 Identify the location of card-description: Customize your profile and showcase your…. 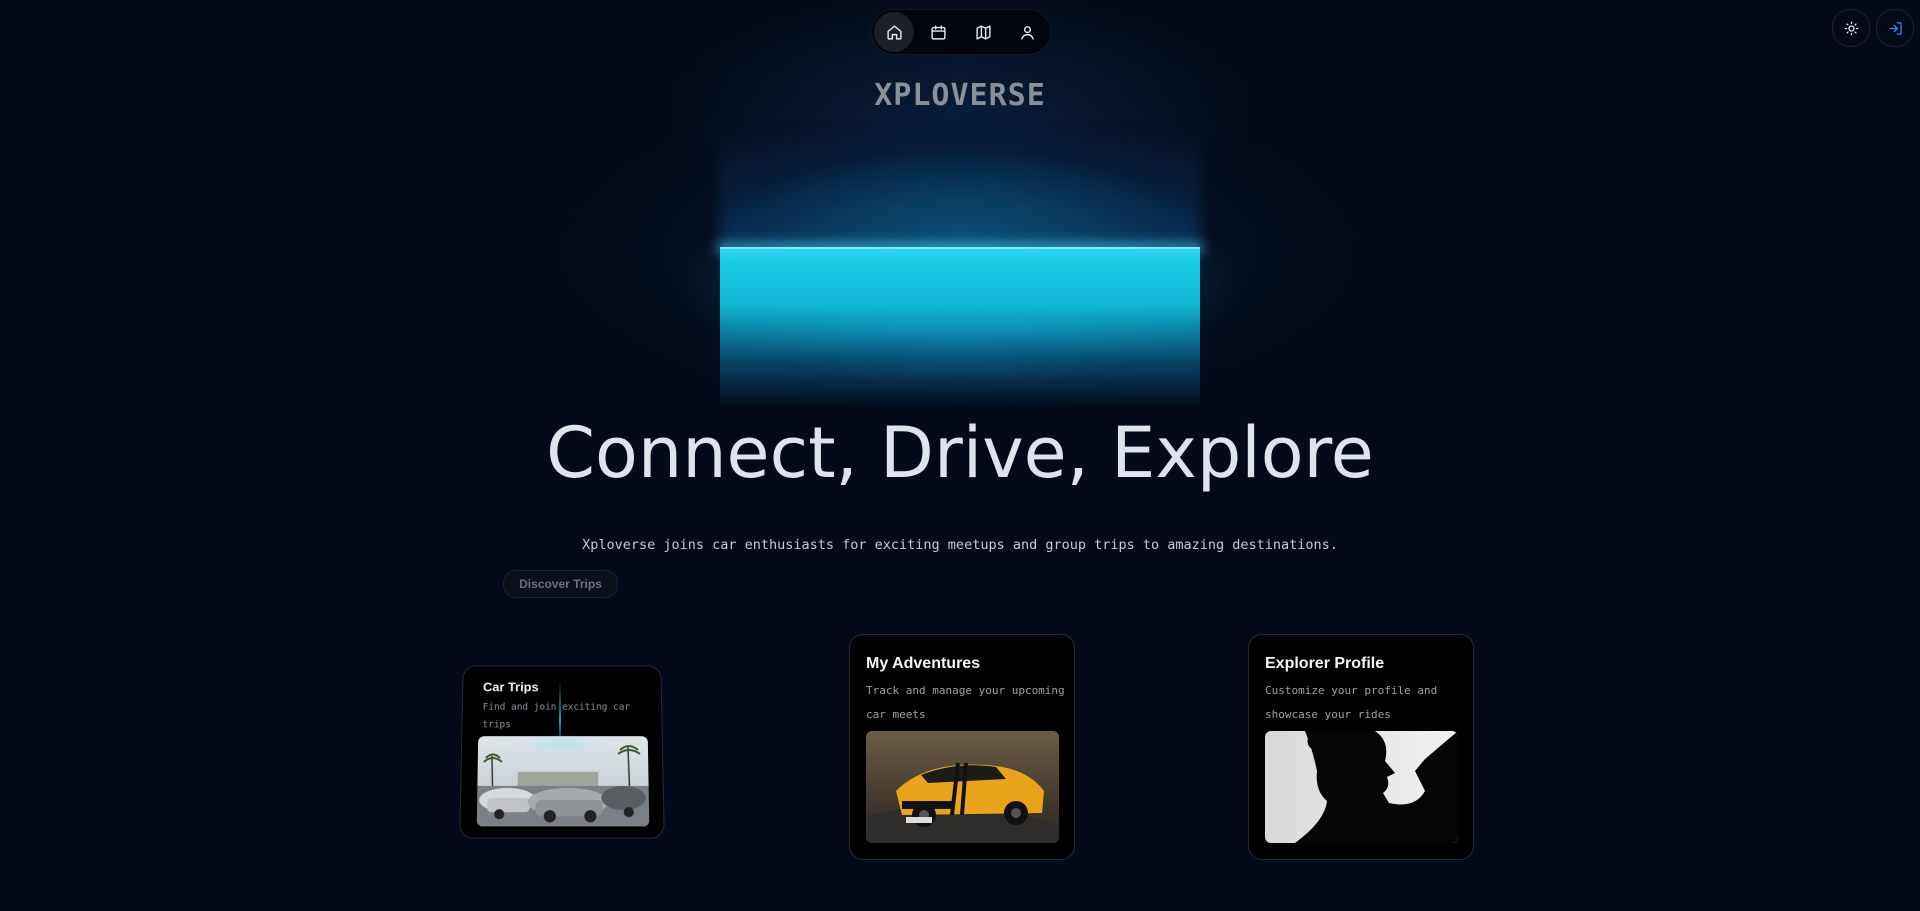
(1351, 702).